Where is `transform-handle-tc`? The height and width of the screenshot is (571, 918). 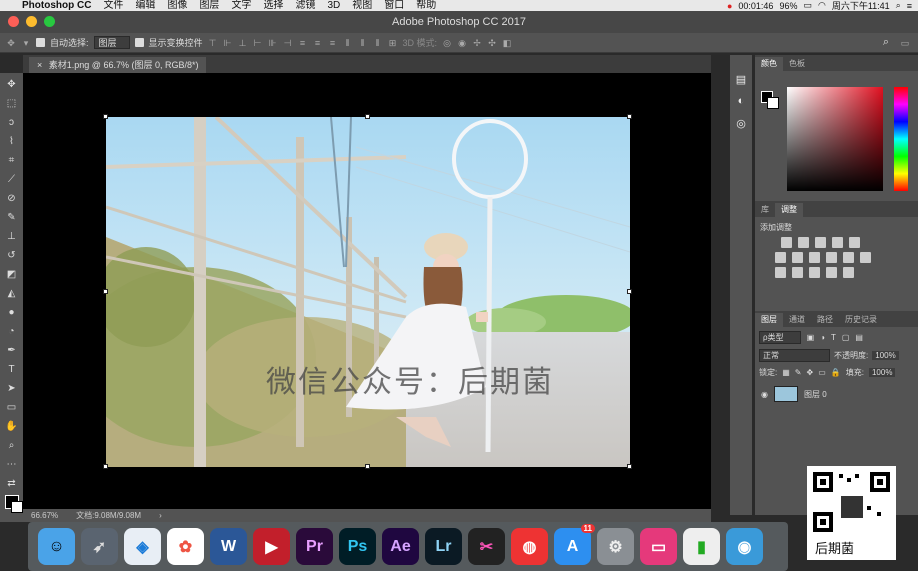 transform-handle-tc is located at coordinates (367, 116).